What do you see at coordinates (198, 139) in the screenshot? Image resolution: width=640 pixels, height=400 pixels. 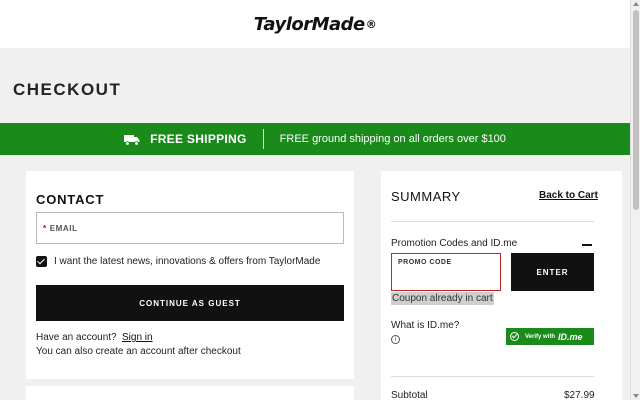 I see `shipping-title: FREE SHIPPING` at bounding box center [198, 139].